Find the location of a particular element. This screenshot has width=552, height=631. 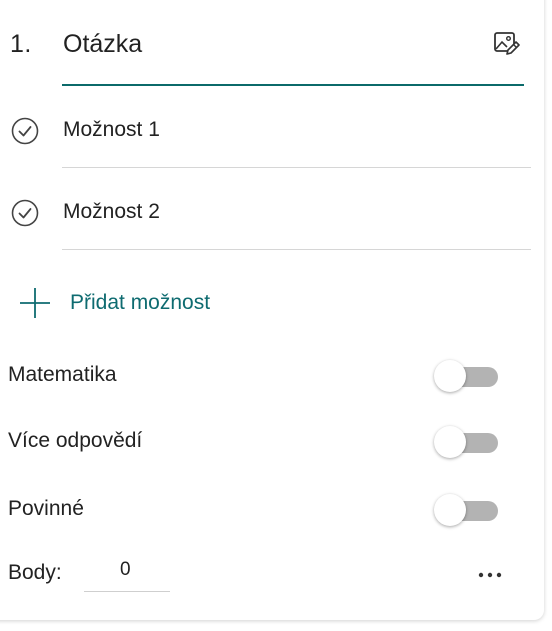

setting-label-required: Povinné is located at coordinates (46, 508).